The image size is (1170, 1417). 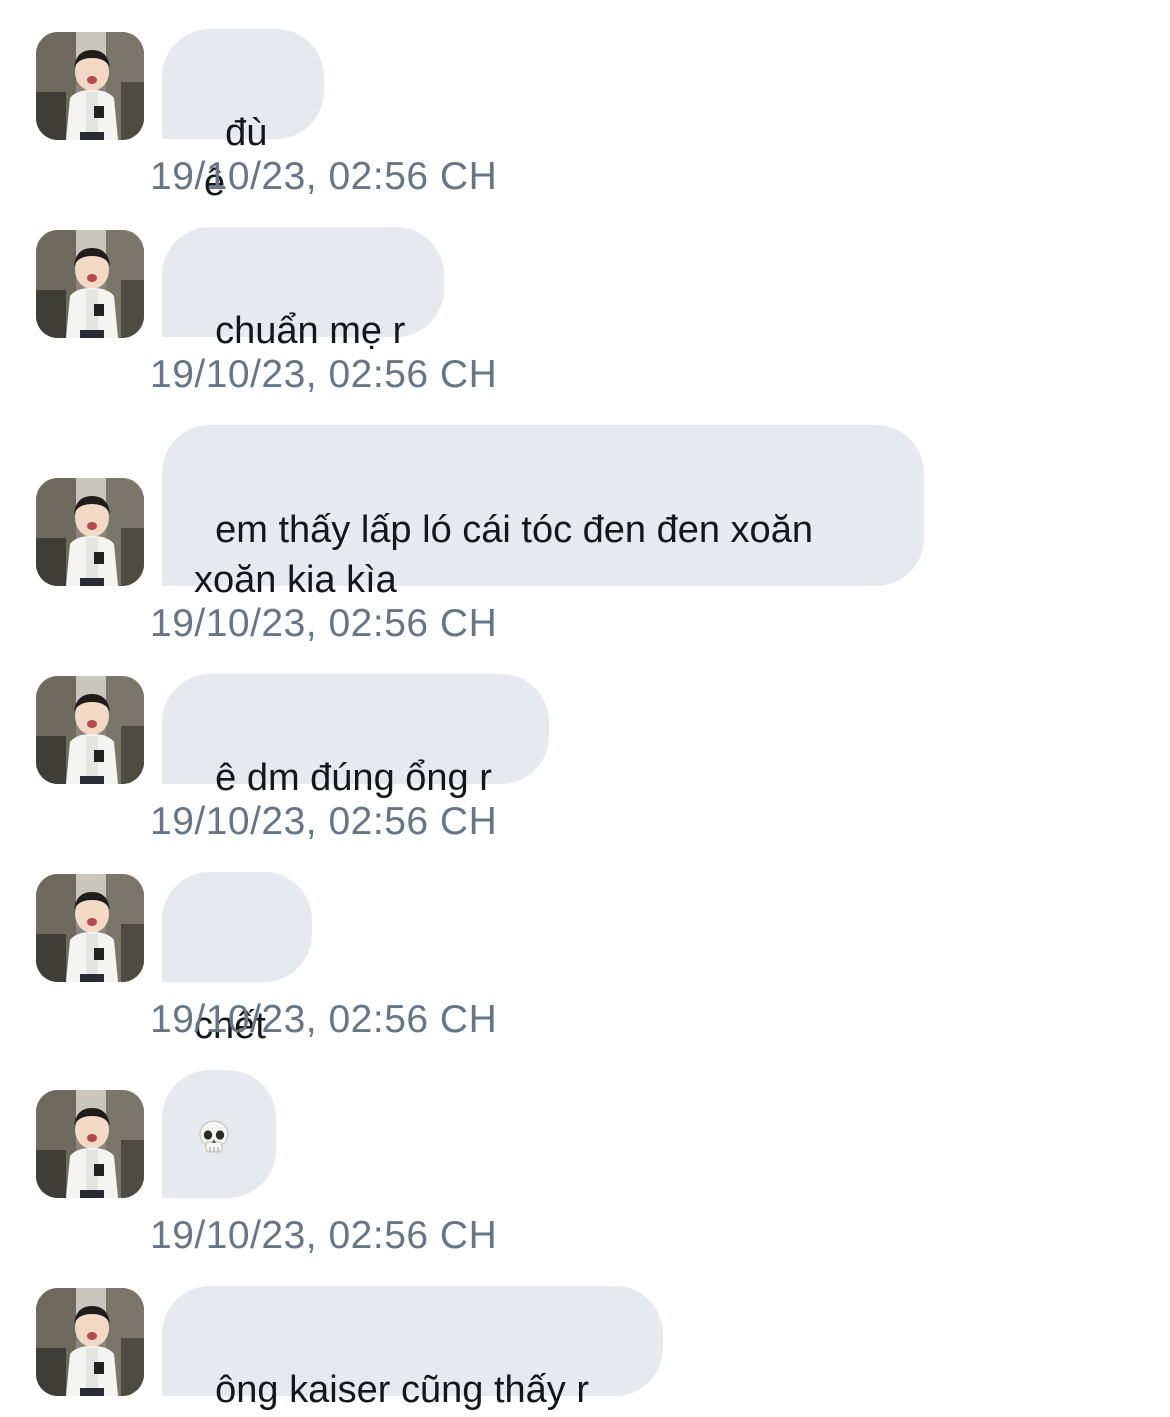 I want to click on message-bubble: ê dm đúng ổng r, so click(x=355, y=736).